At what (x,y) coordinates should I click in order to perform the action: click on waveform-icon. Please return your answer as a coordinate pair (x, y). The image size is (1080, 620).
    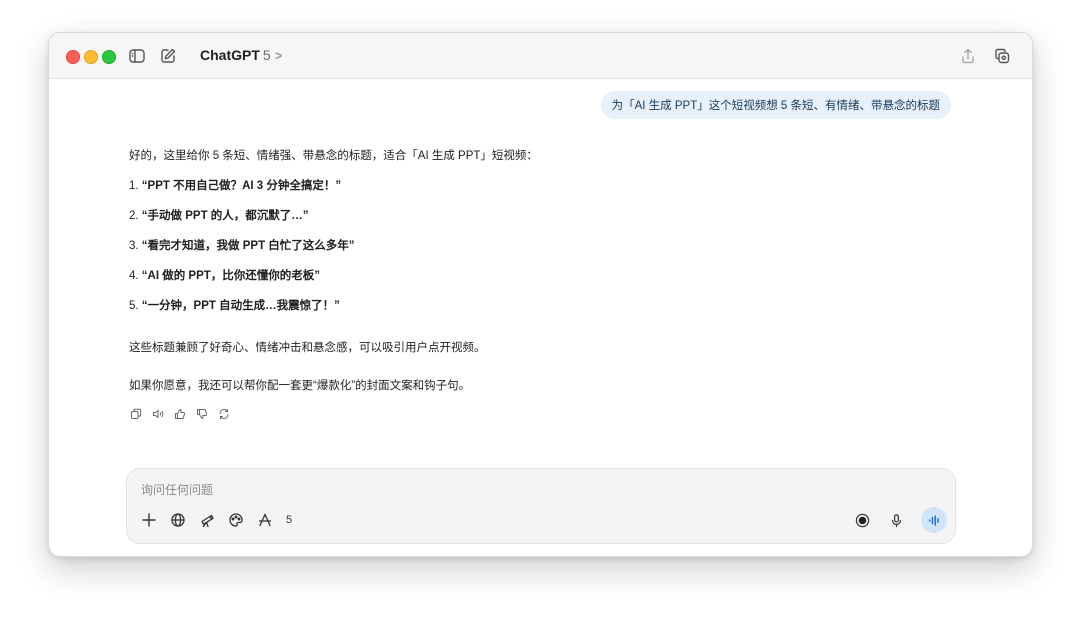
    Looking at the image, I should click on (933, 520).